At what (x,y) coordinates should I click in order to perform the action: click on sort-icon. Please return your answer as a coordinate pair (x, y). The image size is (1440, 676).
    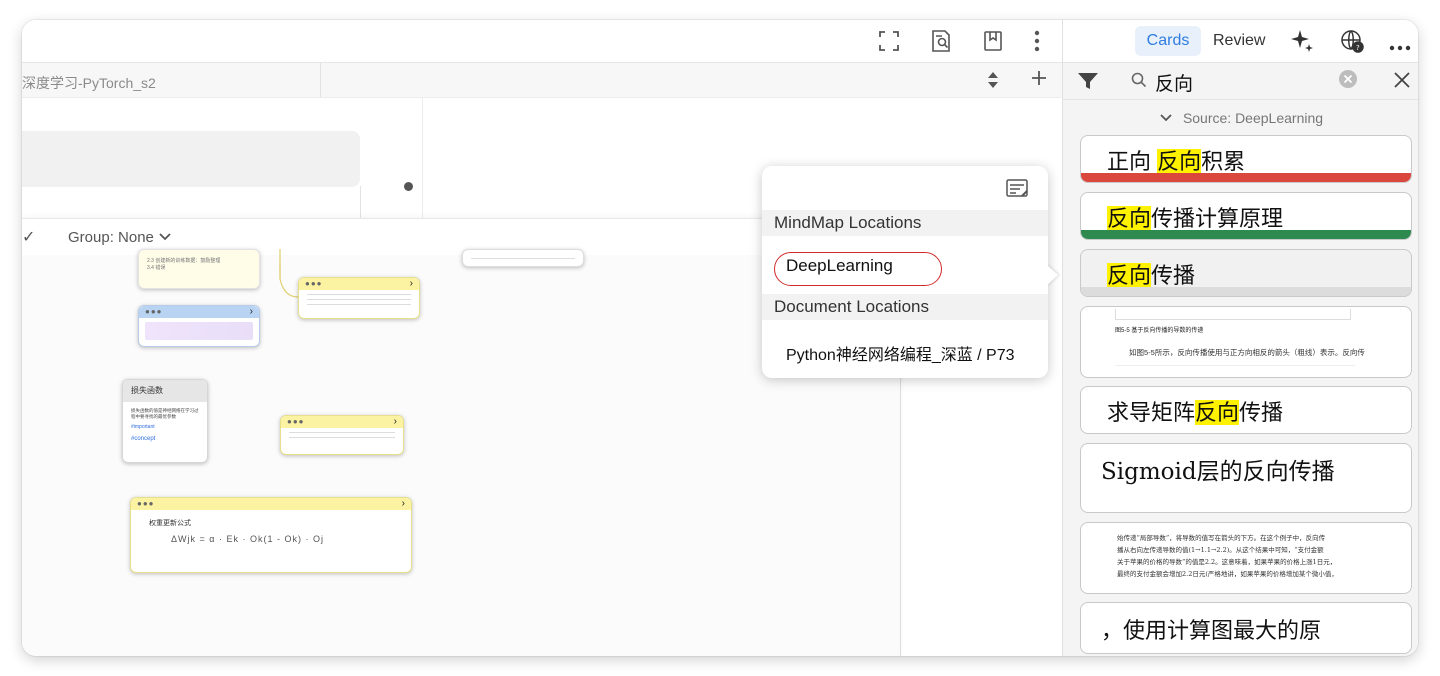
    Looking at the image, I should click on (993, 82).